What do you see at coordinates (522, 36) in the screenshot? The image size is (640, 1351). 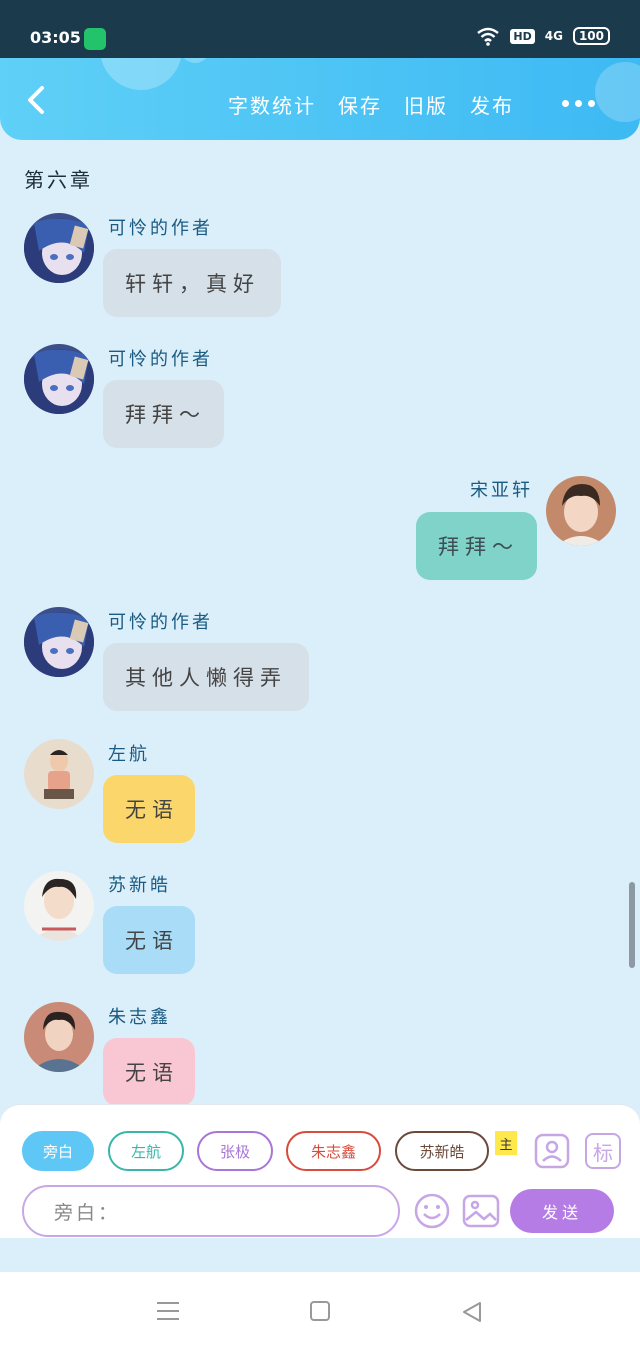 I see `hd-badge: HD` at bounding box center [522, 36].